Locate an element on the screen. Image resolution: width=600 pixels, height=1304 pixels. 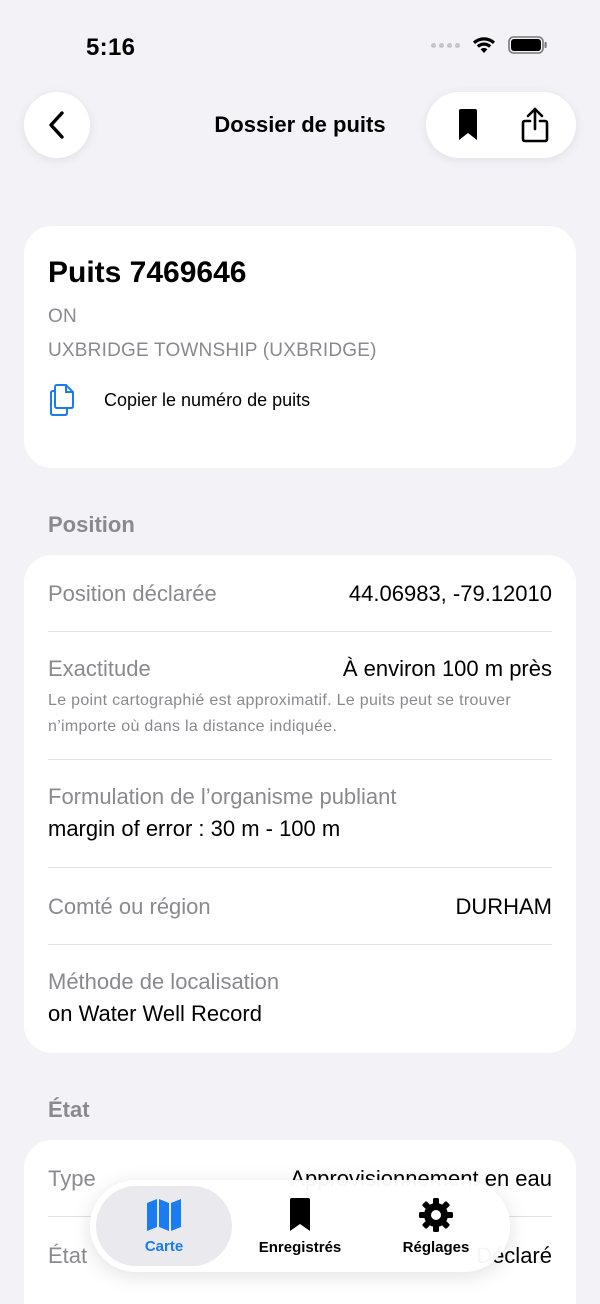
bookmark-button is located at coordinates (468, 125).